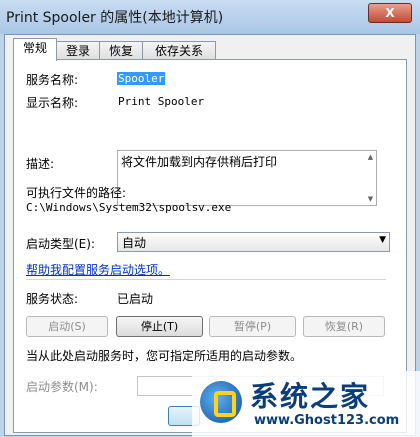  Describe the element at coordinates (252, 326) in the screenshot. I see `pause-button: 暂停(P)` at that location.